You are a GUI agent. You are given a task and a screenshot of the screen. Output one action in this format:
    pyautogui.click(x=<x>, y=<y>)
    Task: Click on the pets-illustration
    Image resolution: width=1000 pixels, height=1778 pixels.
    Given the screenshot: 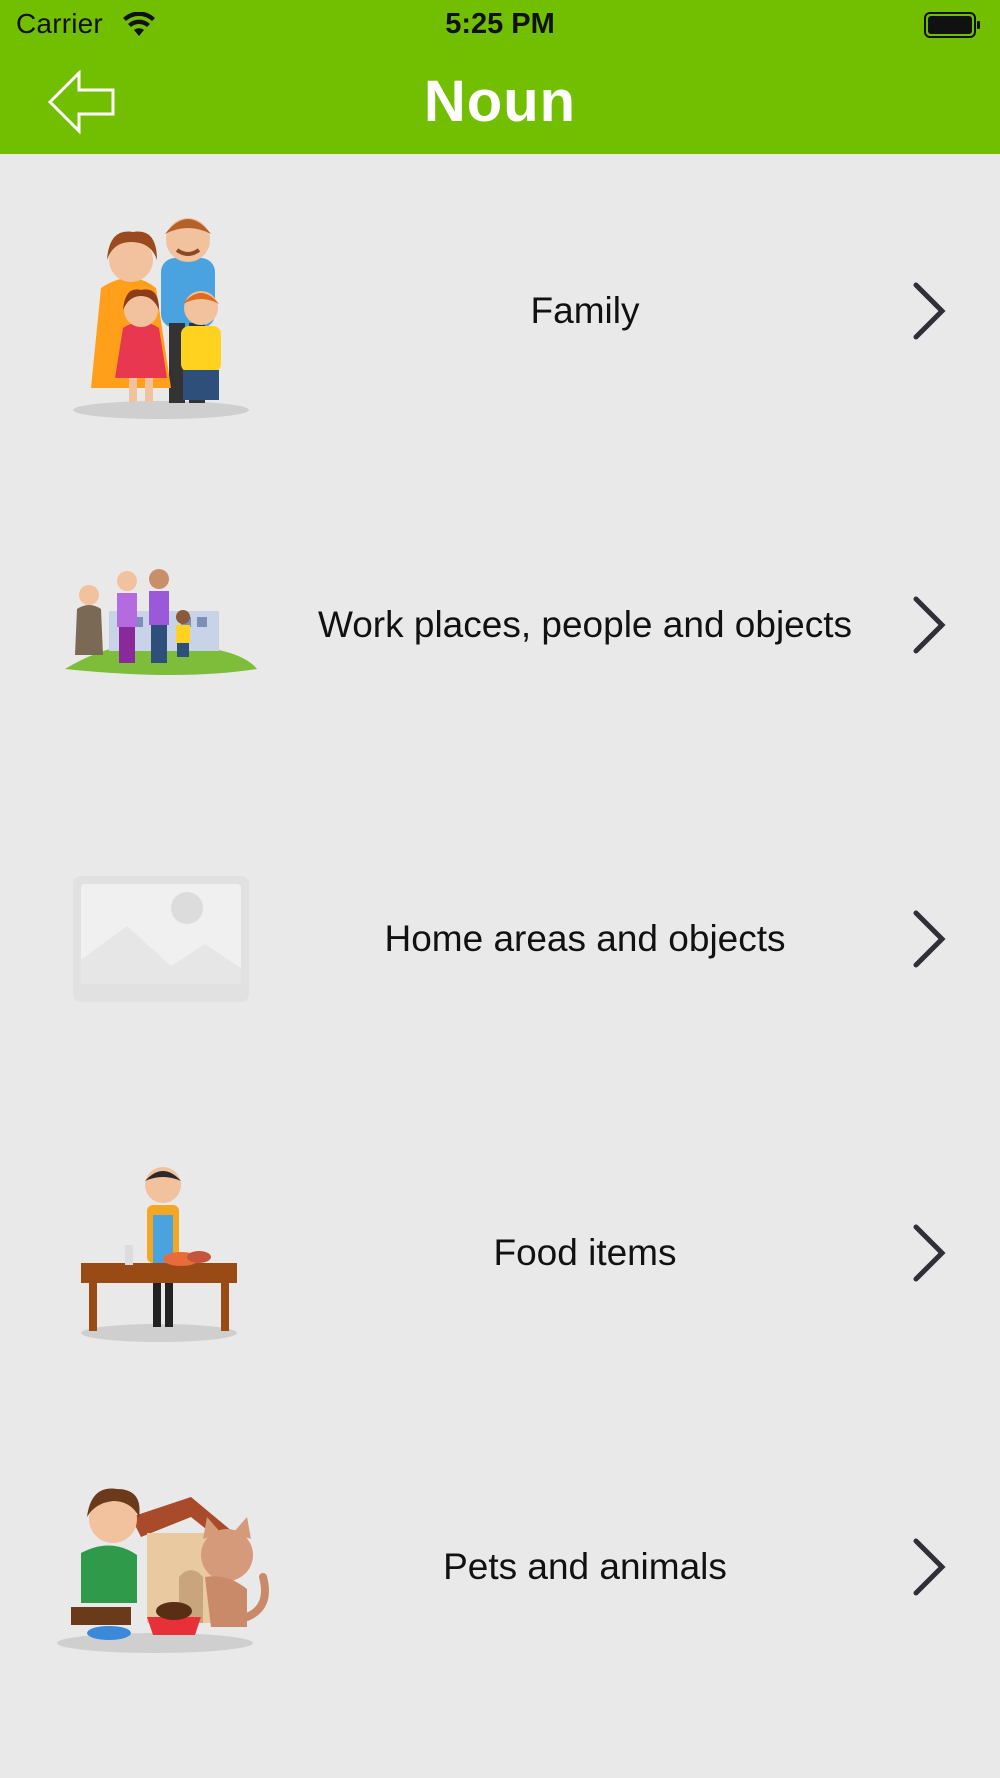 What is the action you would take?
    pyautogui.click(x=161, y=1567)
    